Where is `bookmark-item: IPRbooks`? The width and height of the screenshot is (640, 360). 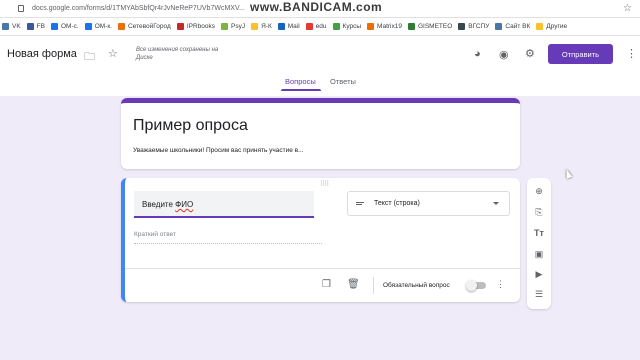
bookmark-item: IPRbooks is located at coordinates (195, 26).